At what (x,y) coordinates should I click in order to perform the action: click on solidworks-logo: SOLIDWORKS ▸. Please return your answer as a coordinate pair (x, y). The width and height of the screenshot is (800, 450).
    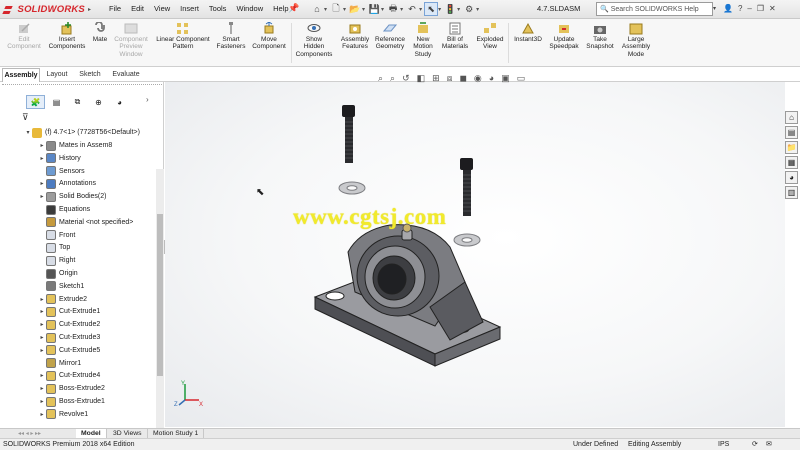
    Looking at the image, I should click on (46, 9).